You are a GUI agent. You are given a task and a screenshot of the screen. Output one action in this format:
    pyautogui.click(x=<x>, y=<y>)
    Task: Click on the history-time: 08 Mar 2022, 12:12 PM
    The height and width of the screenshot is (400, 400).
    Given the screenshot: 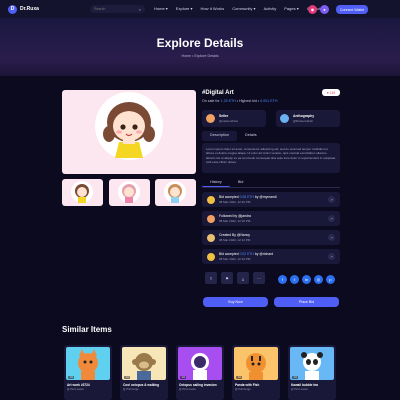 What is the action you would take?
    pyautogui.click(x=235, y=240)
    